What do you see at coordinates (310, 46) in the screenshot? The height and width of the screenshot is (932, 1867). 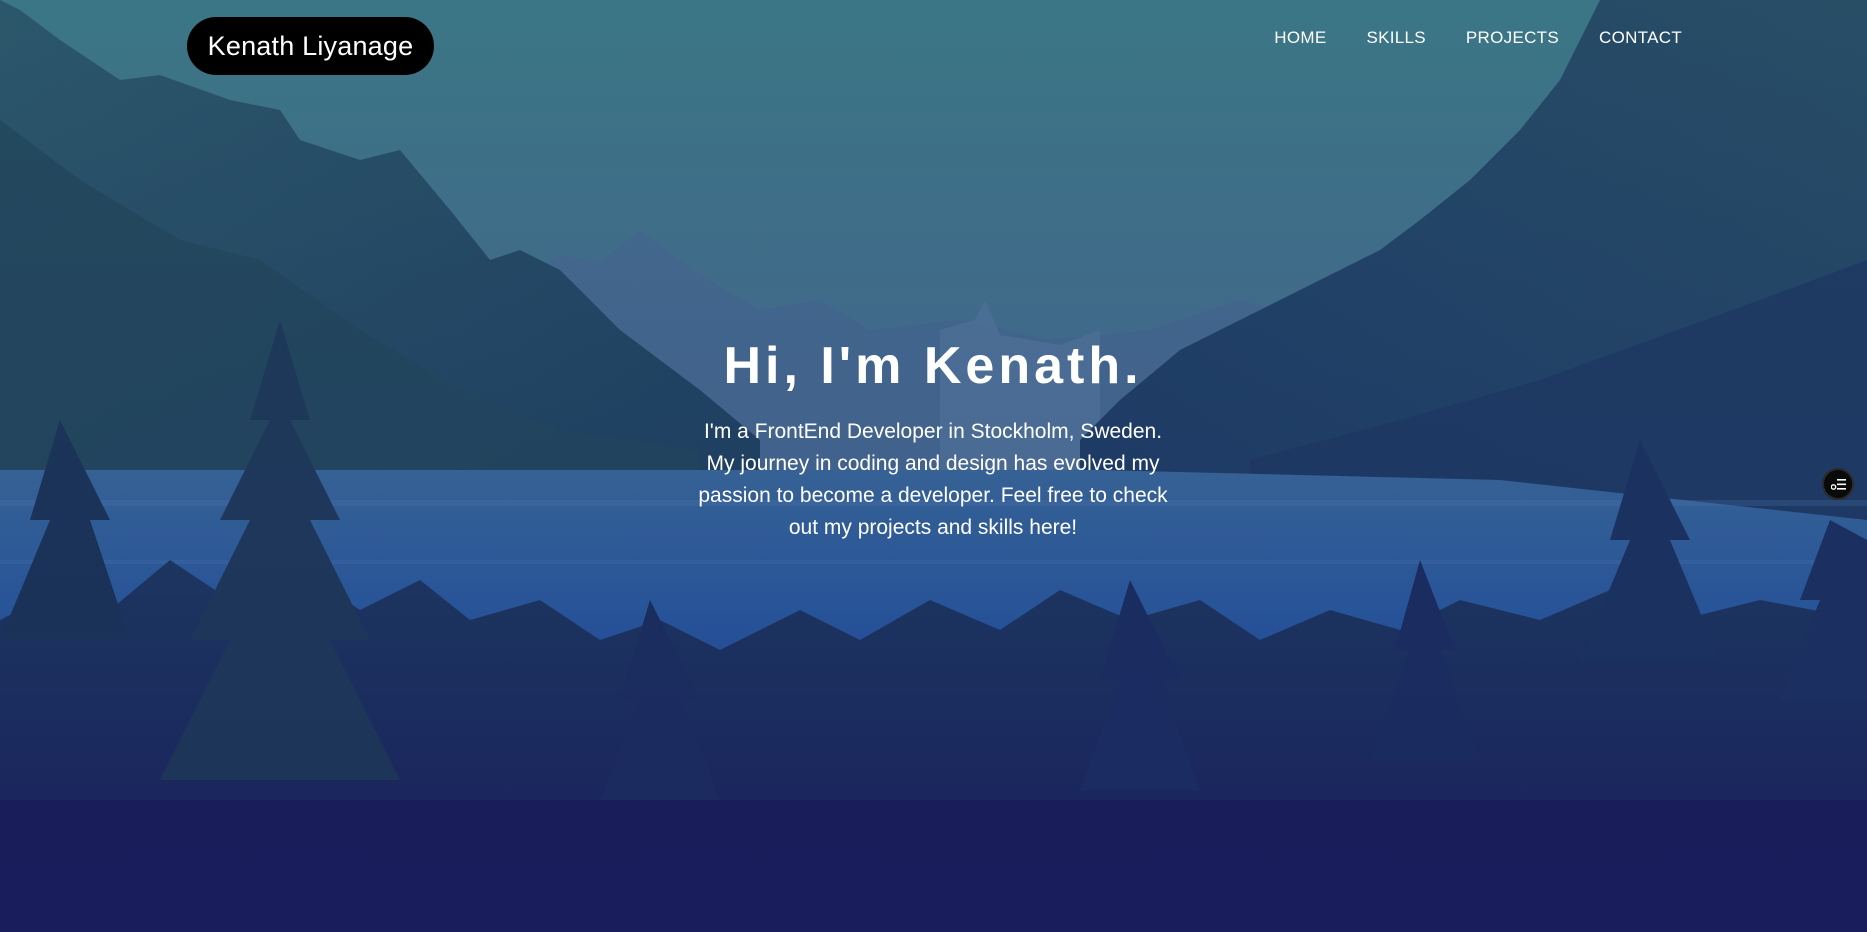 I see `logo-button: Kenath Liyanage` at bounding box center [310, 46].